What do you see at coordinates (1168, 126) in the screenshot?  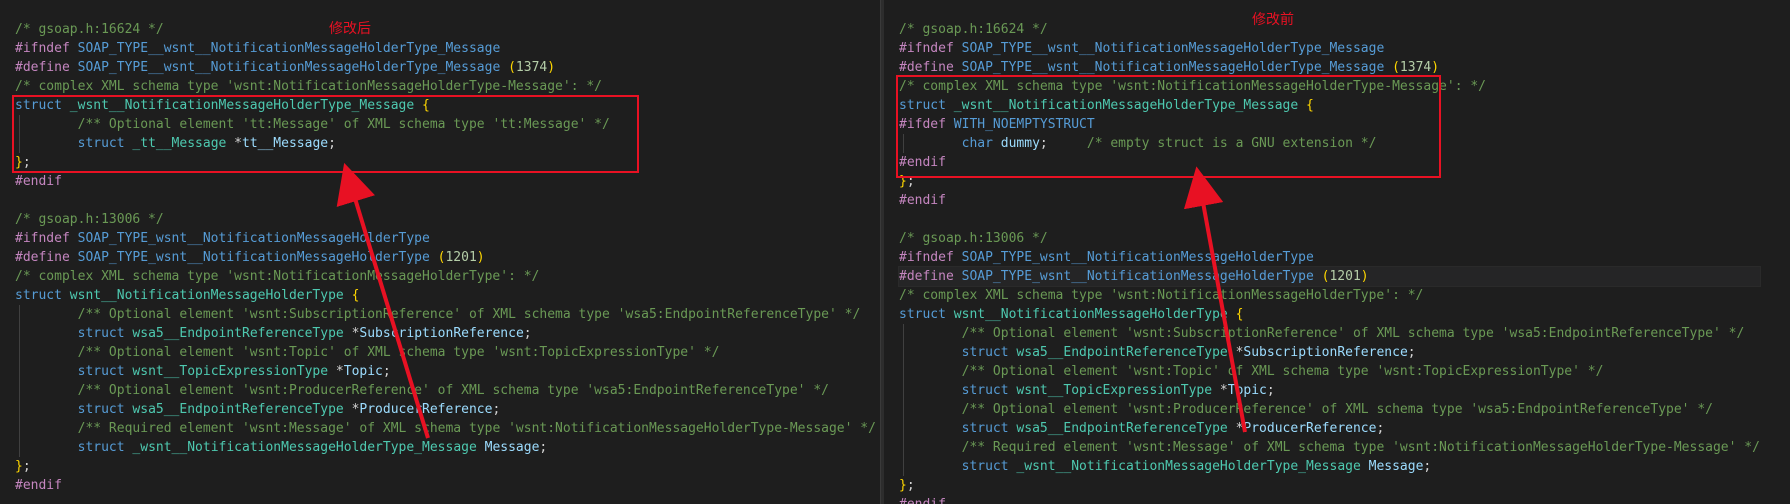 I see `highlight-box-before` at bounding box center [1168, 126].